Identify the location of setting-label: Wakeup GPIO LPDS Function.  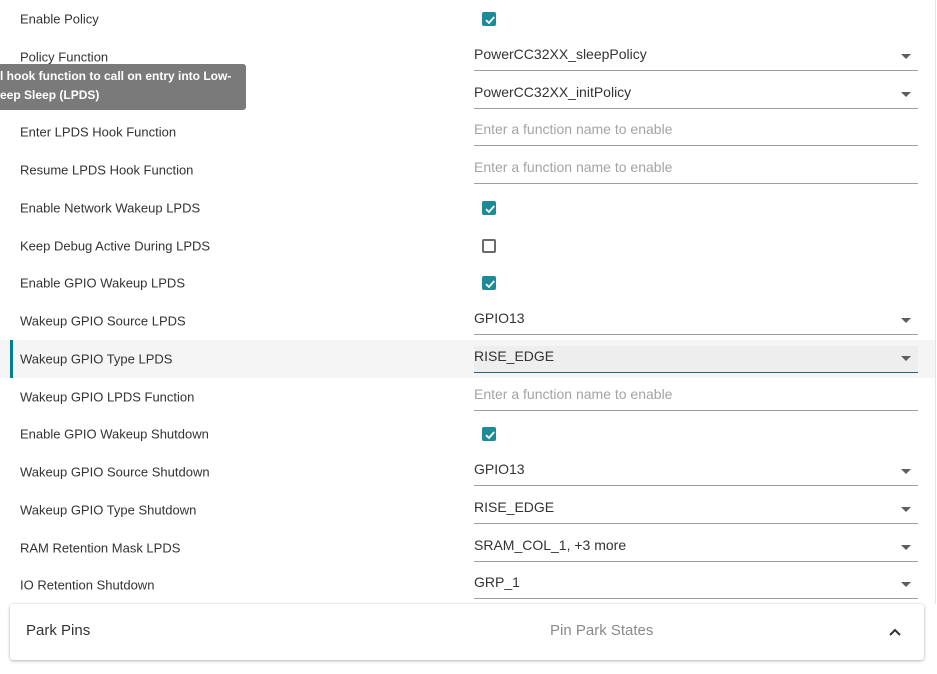
(107, 396).